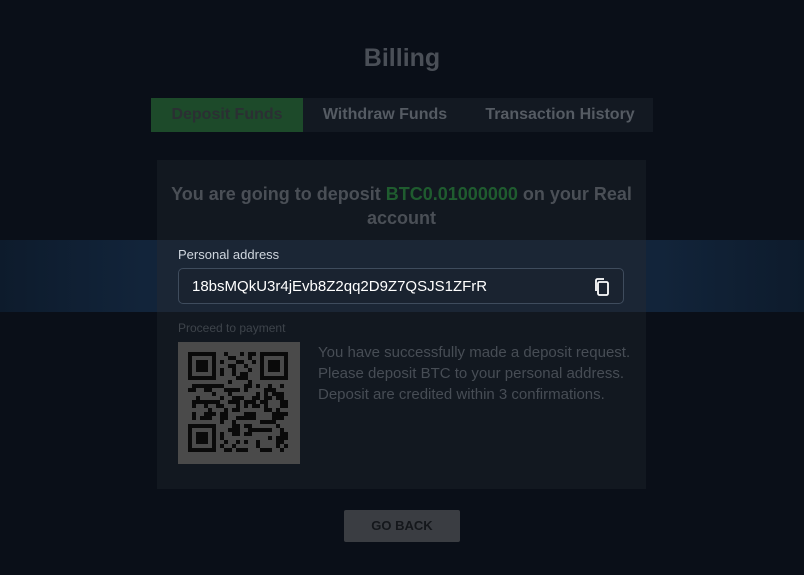 Image resolution: width=804 pixels, height=575 pixels. I want to click on copy-icon, so click(602, 287).